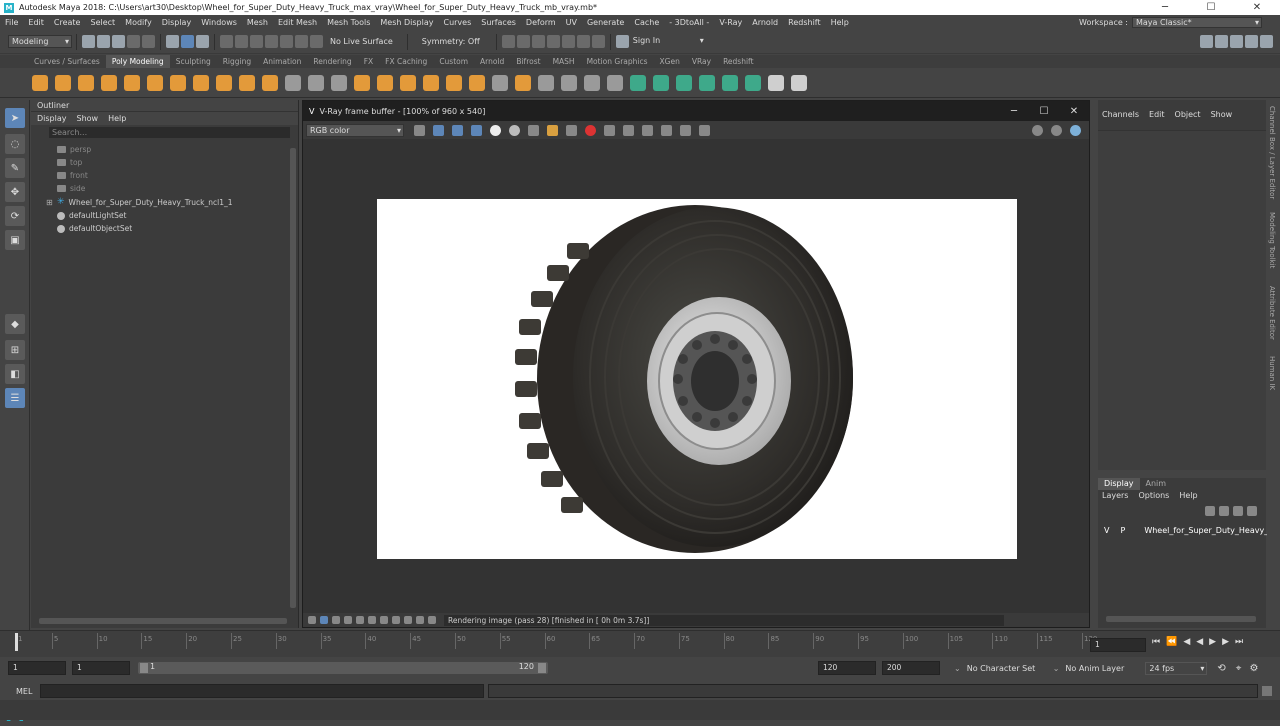  I want to click on outliner-menu-help: Help, so click(117, 118).